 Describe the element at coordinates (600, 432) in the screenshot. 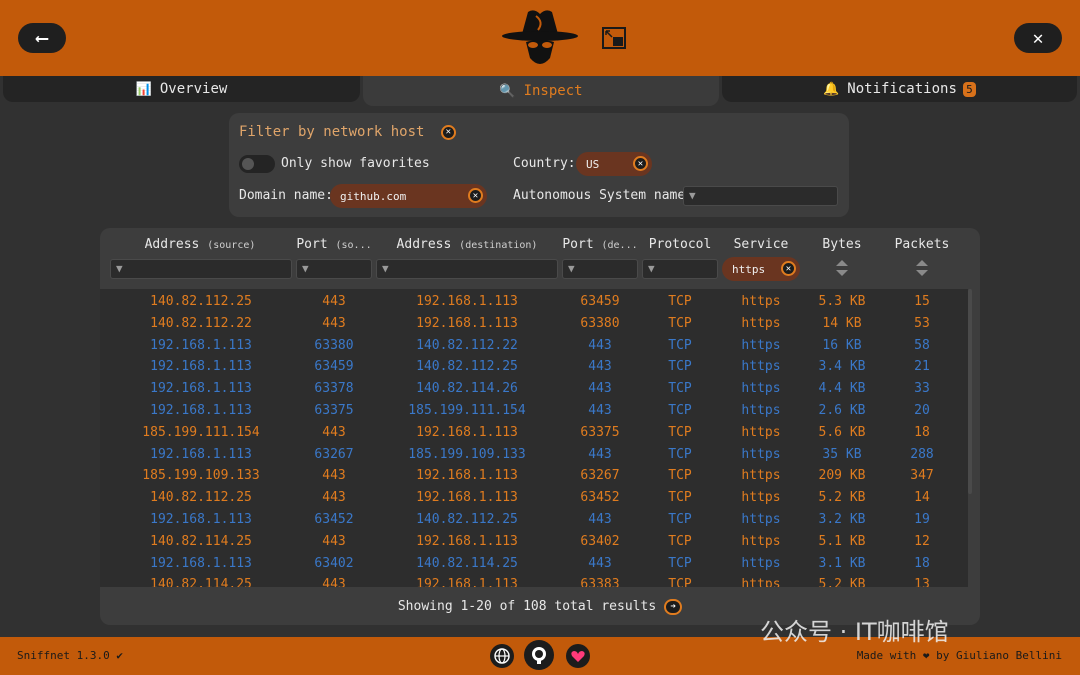

I see `cell-dport: 63375` at that location.